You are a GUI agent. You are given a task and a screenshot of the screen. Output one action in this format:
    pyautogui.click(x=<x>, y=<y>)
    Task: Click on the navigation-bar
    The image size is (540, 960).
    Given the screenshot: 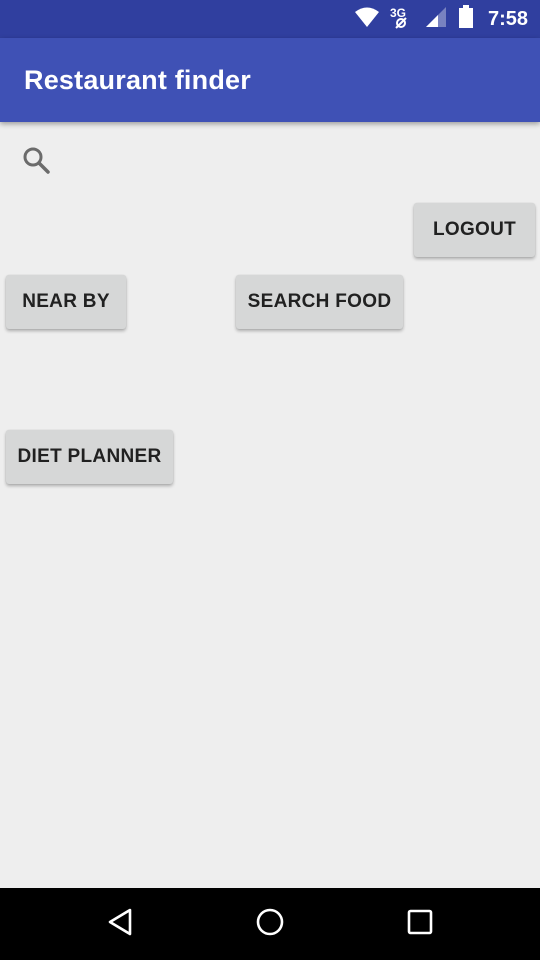 What is the action you would take?
    pyautogui.click(x=270, y=924)
    